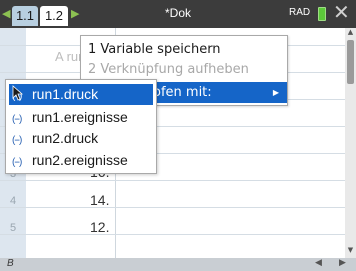  Describe the element at coordinates (99, 200) in the screenshot. I see `cell-value: 14.` at that location.